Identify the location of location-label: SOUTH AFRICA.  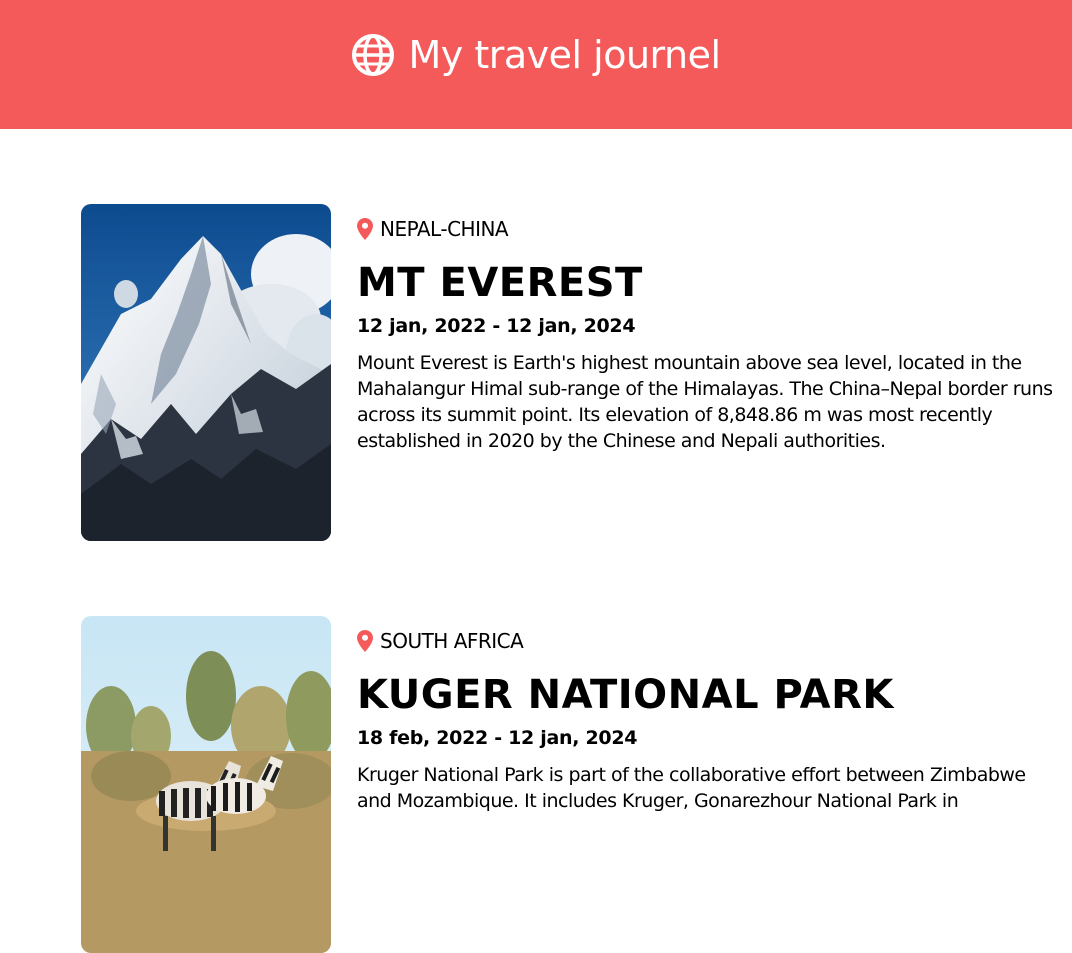
(452, 641).